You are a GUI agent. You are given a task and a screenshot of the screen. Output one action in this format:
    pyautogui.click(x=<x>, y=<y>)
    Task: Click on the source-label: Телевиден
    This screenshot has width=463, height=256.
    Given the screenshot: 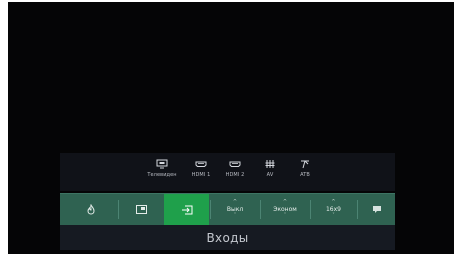 What is the action you would take?
    pyautogui.click(x=162, y=175)
    